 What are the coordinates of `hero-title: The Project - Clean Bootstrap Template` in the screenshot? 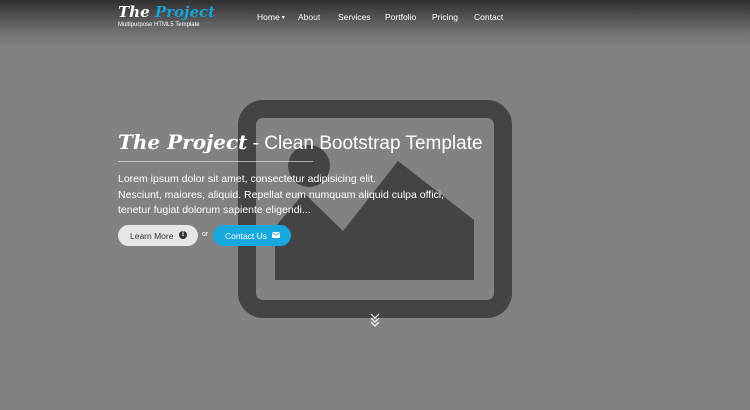 It's located at (300, 142).